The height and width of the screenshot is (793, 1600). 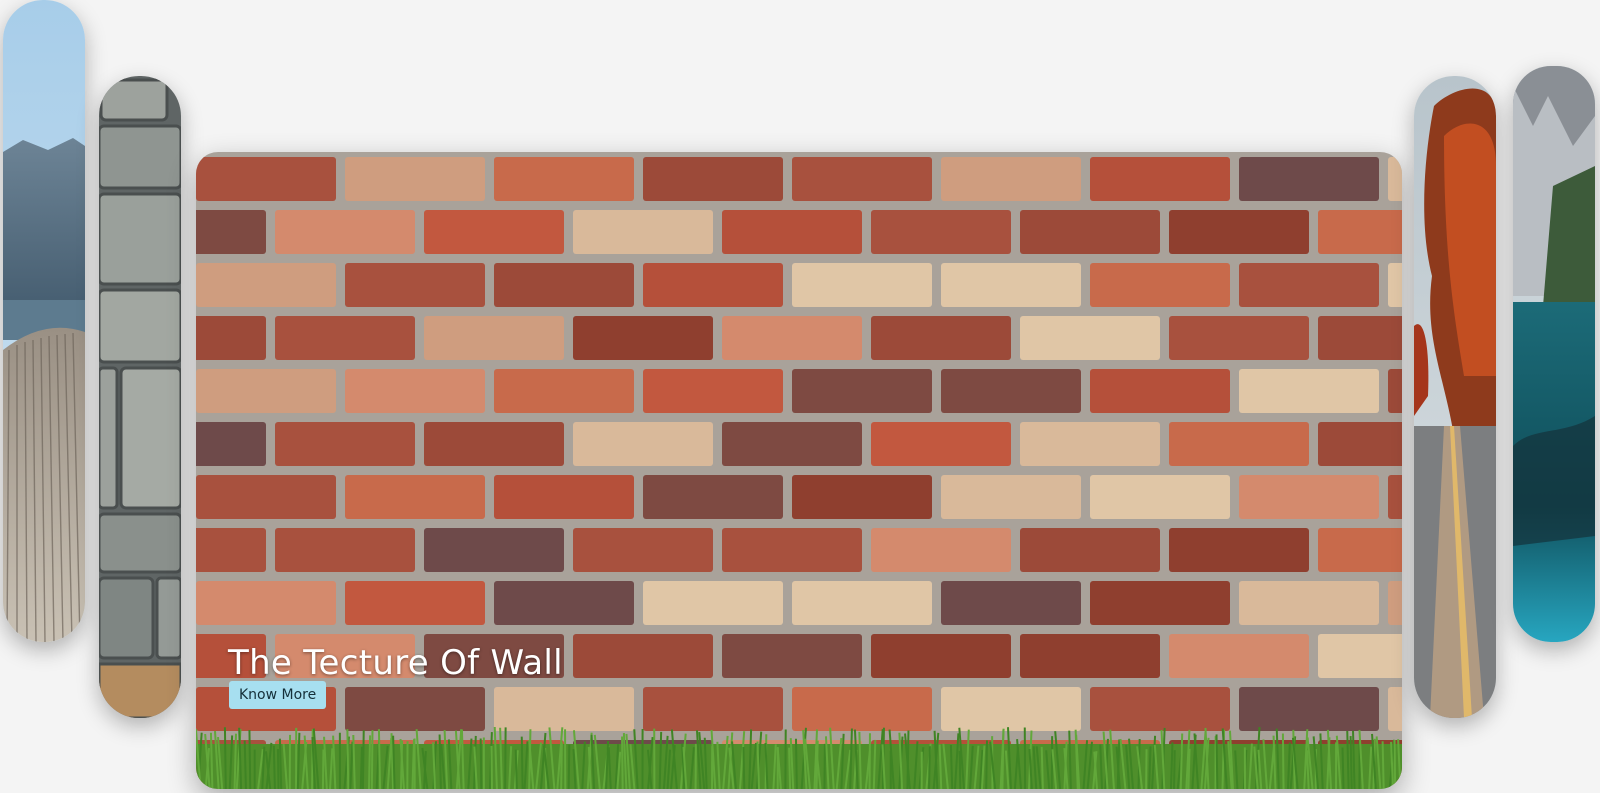 I want to click on autumn-road-image, so click(x=1455, y=397).